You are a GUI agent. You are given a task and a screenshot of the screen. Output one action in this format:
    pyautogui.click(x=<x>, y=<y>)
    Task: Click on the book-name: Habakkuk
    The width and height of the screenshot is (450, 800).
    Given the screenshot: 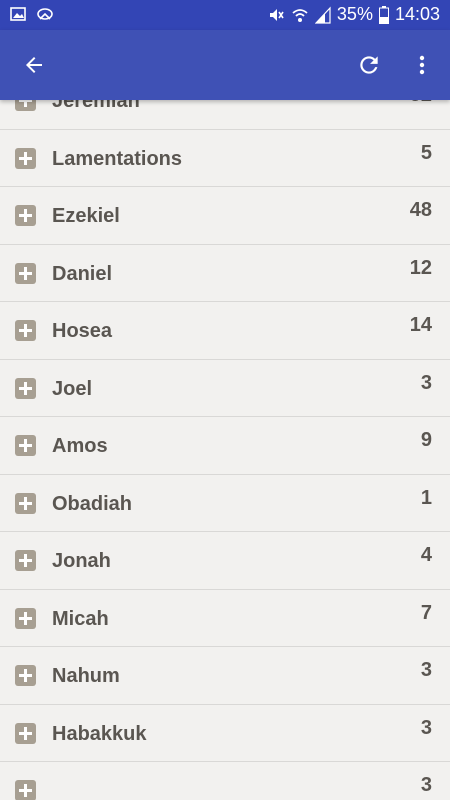 What is the action you would take?
    pyautogui.click(x=99, y=733)
    